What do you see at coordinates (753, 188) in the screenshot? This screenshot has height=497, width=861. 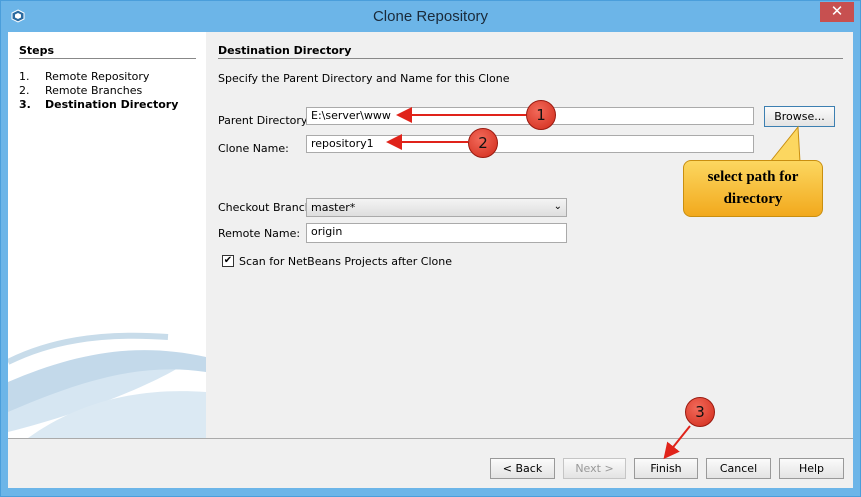 I see `annotation-callout: select path for directory` at bounding box center [753, 188].